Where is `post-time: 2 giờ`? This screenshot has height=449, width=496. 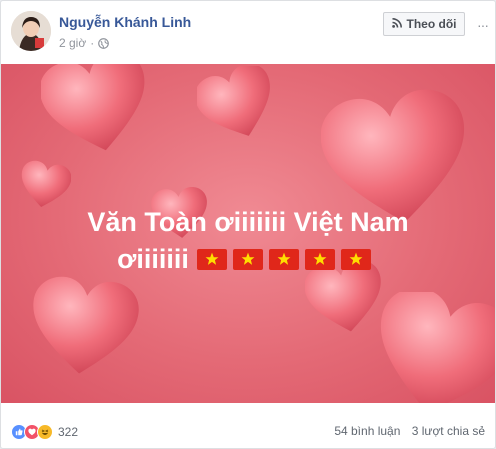
post-time: 2 giờ is located at coordinates (72, 43).